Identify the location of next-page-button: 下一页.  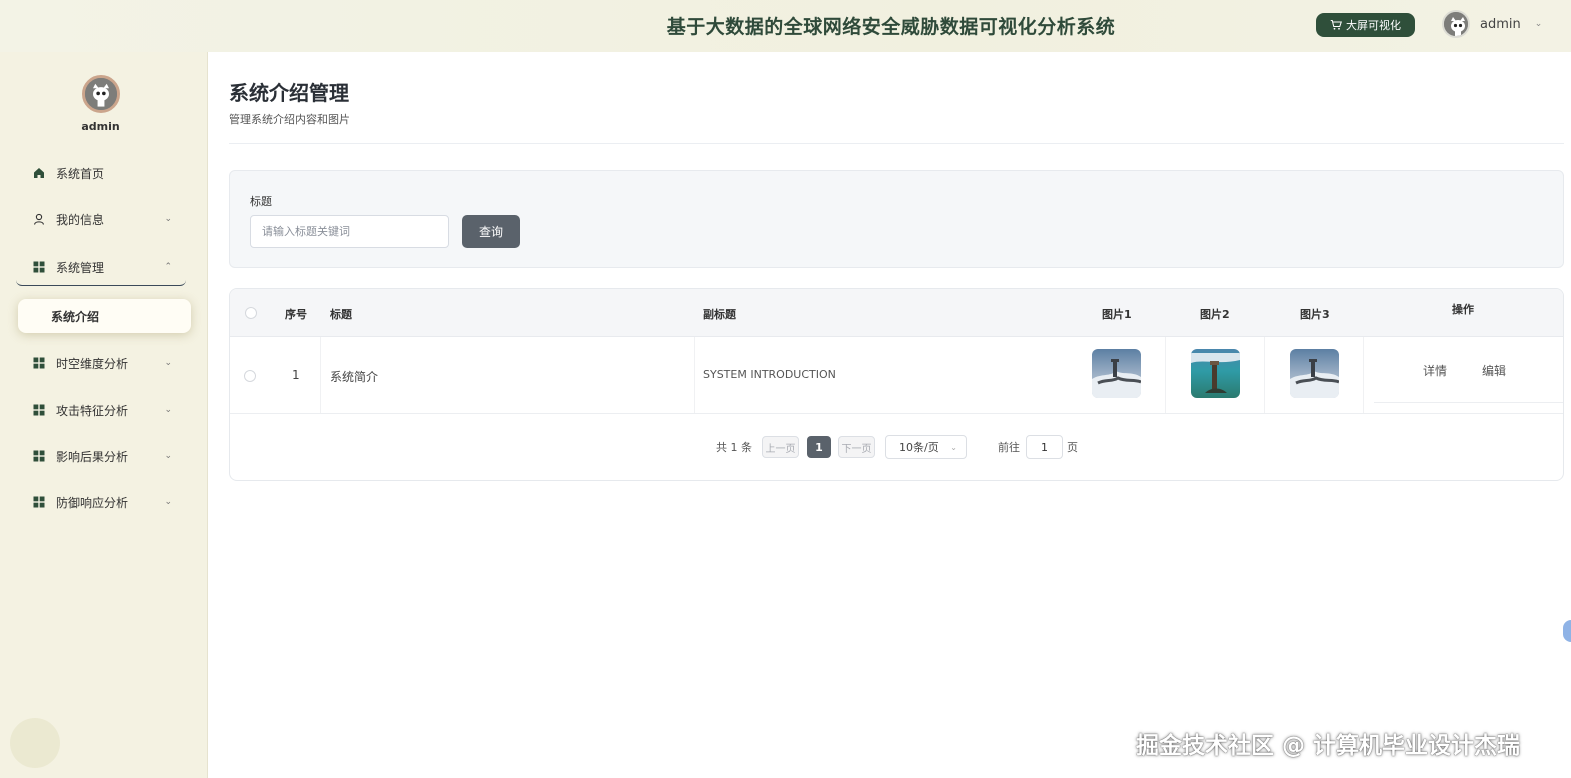
(856, 447).